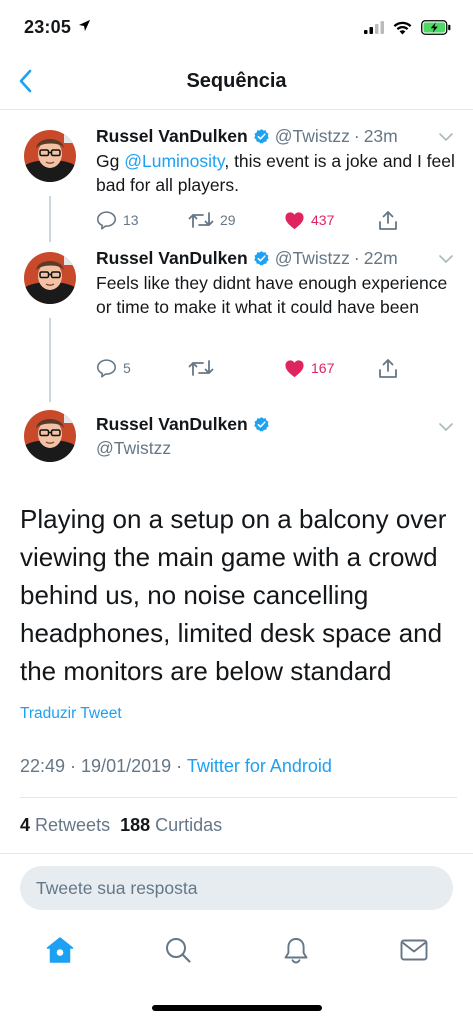  I want to click on reply-count: 13, so click(131, 220).